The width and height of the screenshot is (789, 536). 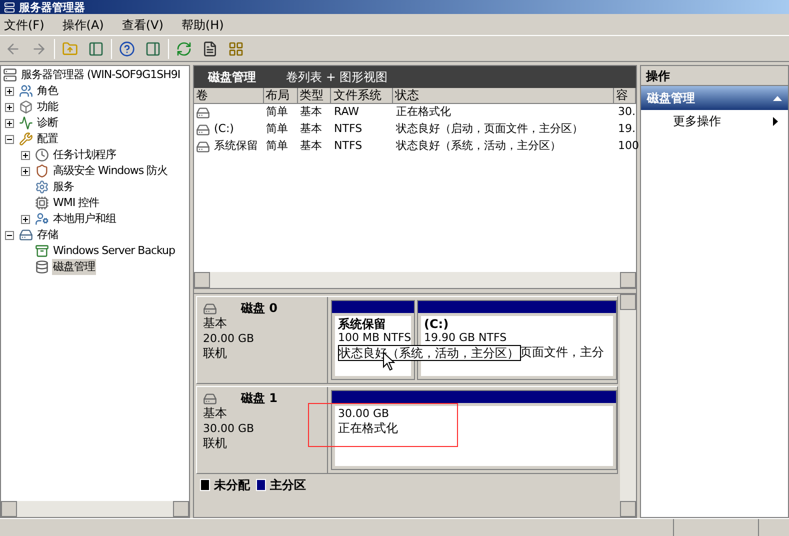 What do you see at coordinates (628, 146) in the screenshot?
I see `table-cell-text: 100` at bounding box center [628, 146].